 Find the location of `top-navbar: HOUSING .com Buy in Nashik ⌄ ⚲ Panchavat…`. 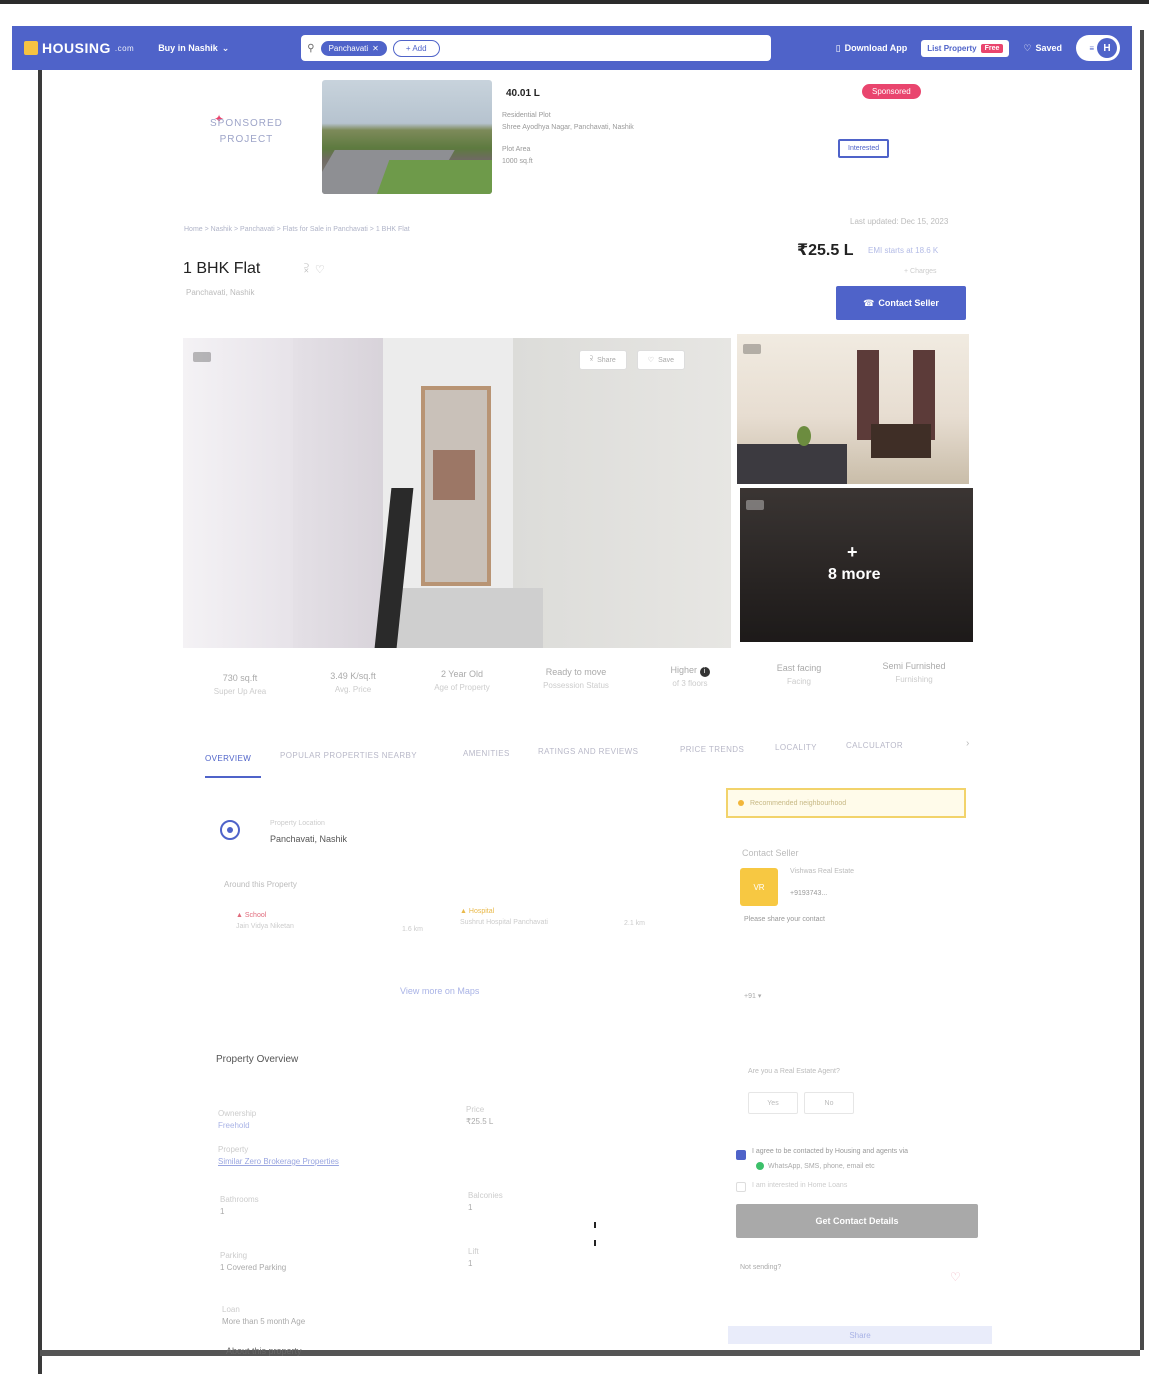

top-navbar: HOUSING .com Buy in Nashik ⌄ ⚲ Panchavat… is located at coordinates (572, 48).